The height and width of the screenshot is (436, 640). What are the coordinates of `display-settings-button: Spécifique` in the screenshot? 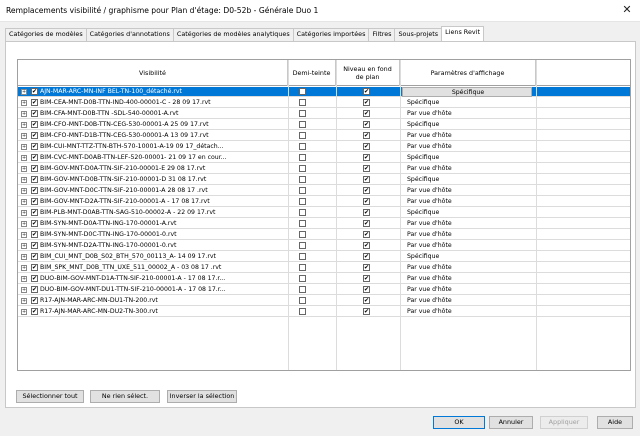 It's located at (467, 92).